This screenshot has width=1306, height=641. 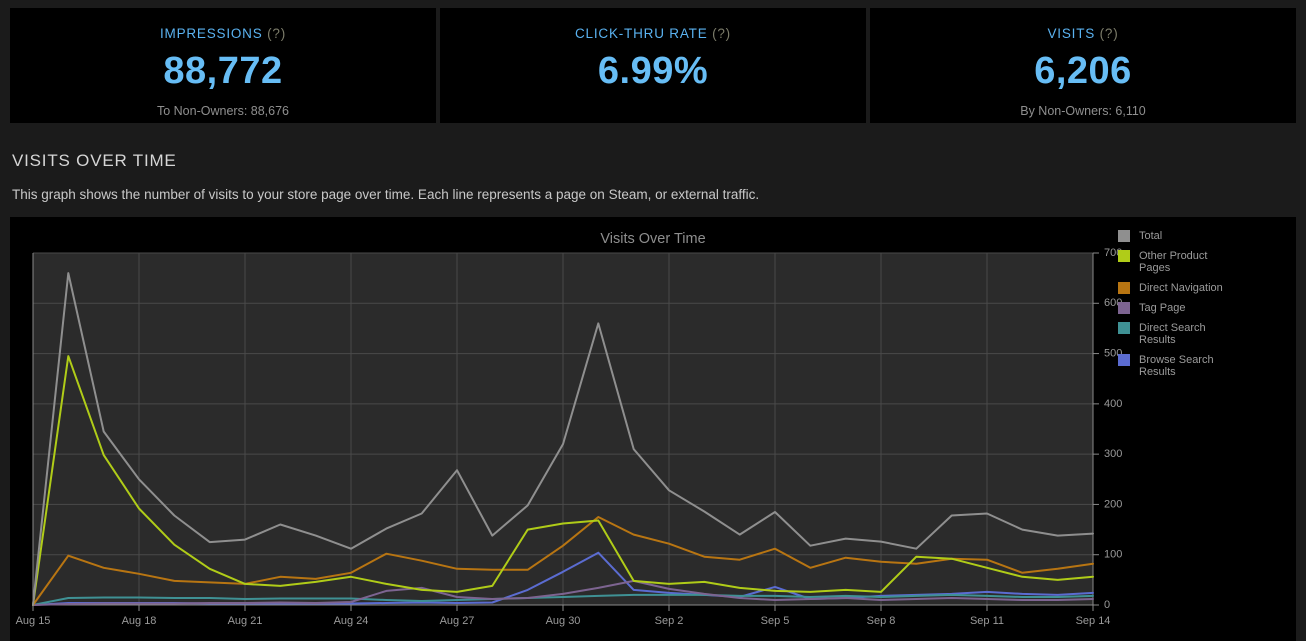 What do you see at coordinates (881, 621) in the screenshot?
I see `x-axis-tick-label: Sep 8` at bounding box center [881, 621].